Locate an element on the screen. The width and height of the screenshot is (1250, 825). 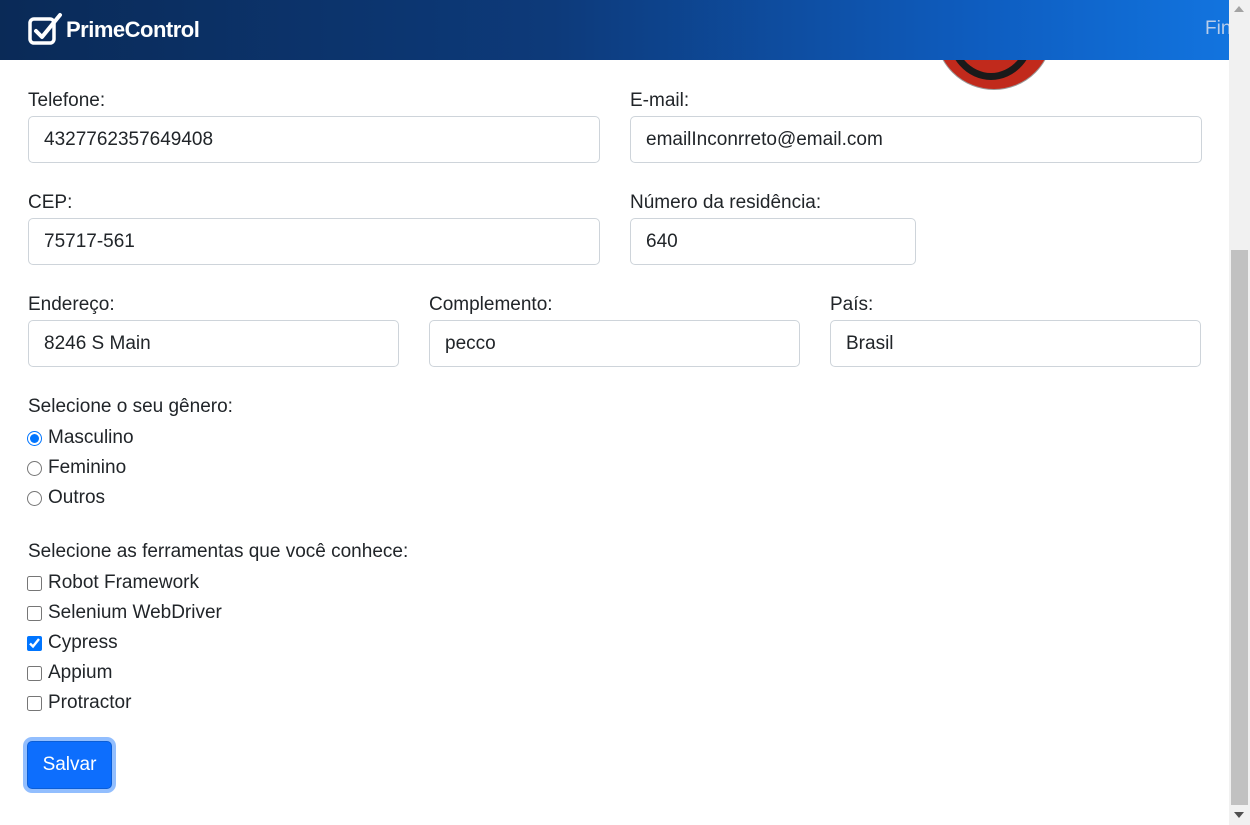
tool-option-selenium: Selenium WebDriver is located at coordinates (124, 613).